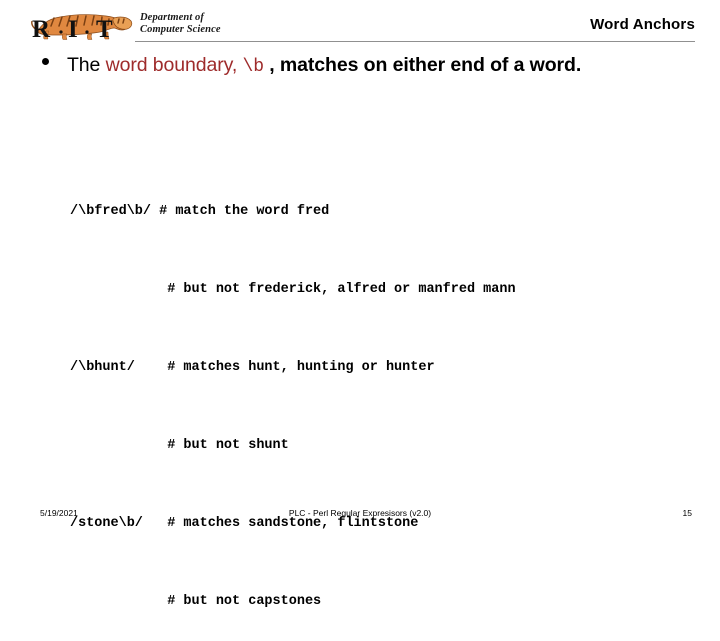 Image resolution: width=720 pixels, height=641 pixels. I want to click on rit-letter-r: R, so click(41, 28).